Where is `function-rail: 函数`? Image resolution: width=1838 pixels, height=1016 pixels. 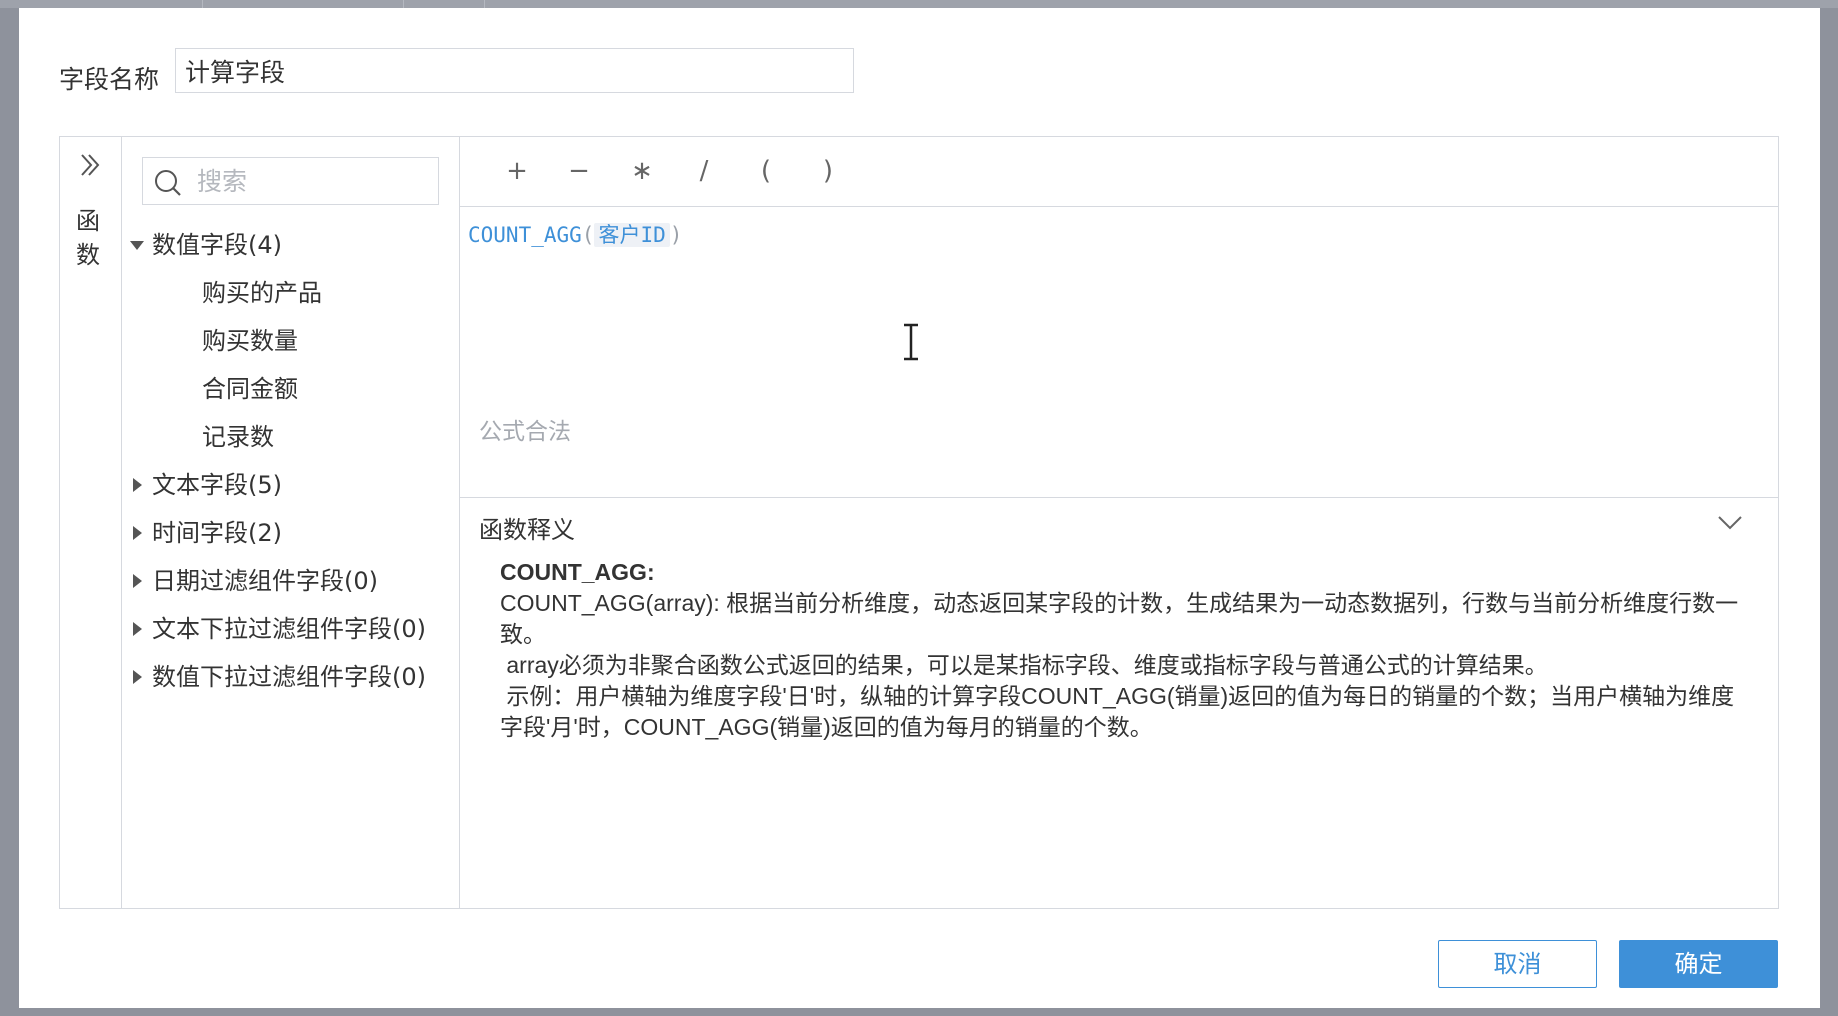 function-rail: 函数 is located at coordinates (91, 522).